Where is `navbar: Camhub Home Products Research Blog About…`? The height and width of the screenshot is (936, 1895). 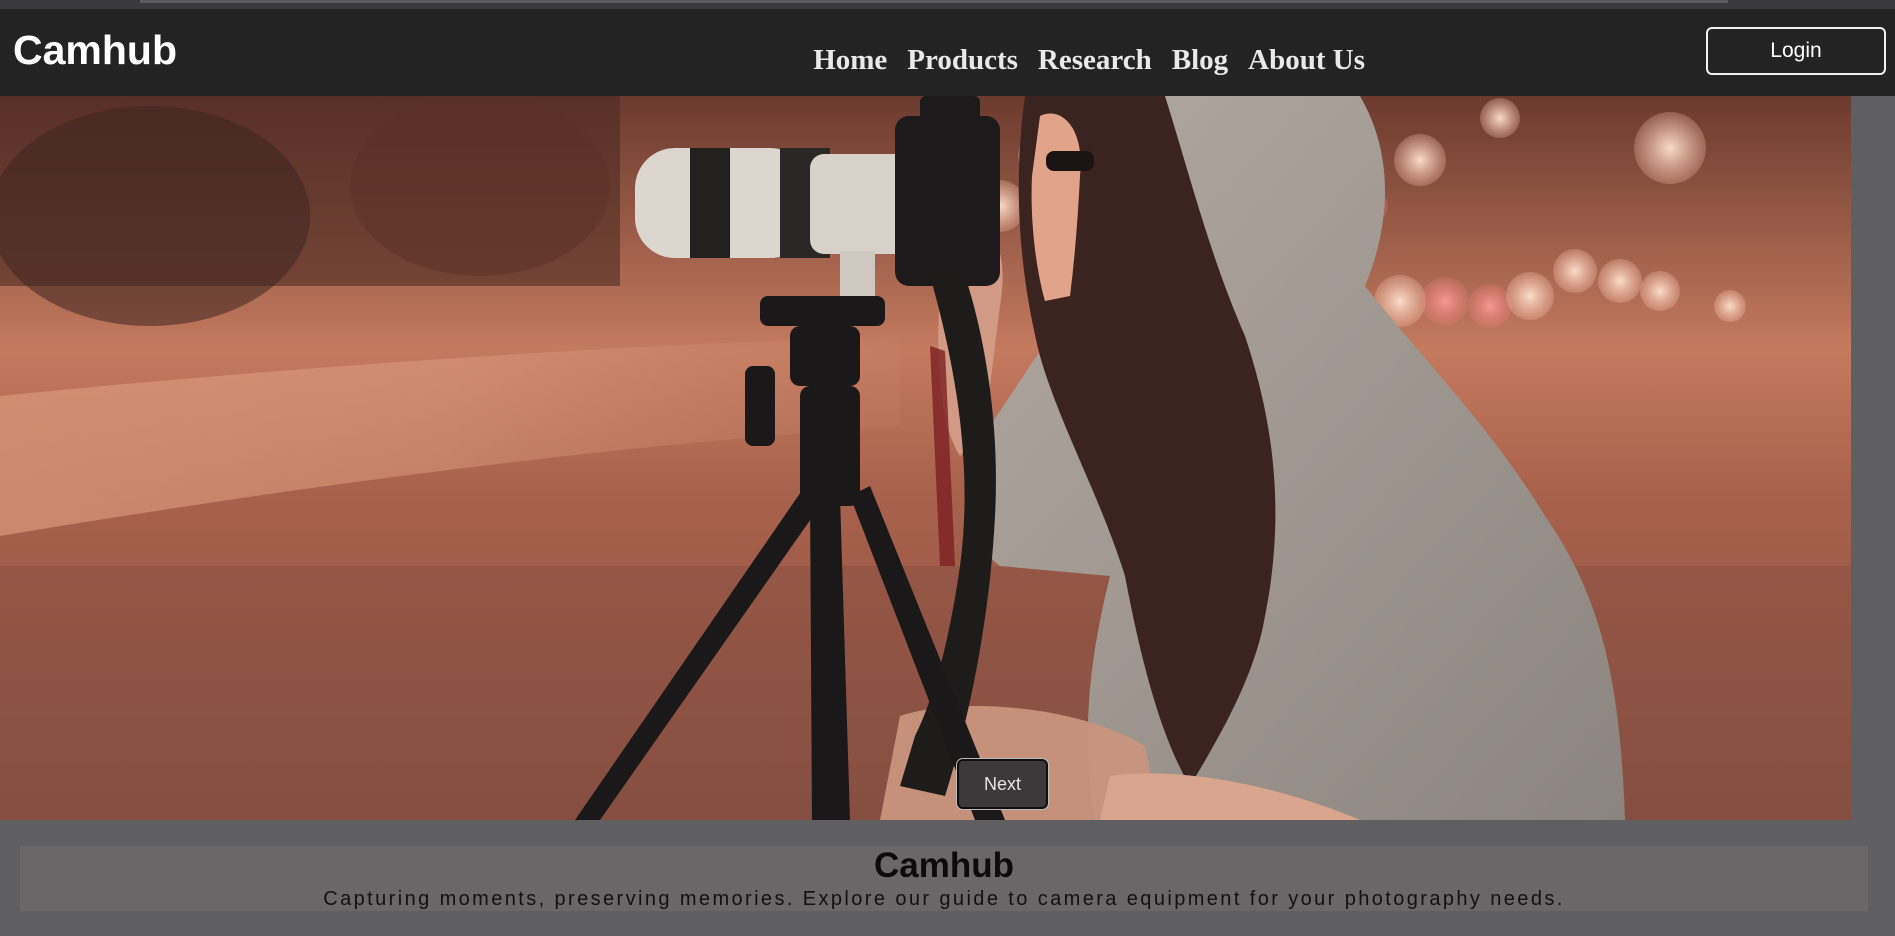 navbar: Camhub Home Products Research Blog About… is located at coordinates (947, 52).